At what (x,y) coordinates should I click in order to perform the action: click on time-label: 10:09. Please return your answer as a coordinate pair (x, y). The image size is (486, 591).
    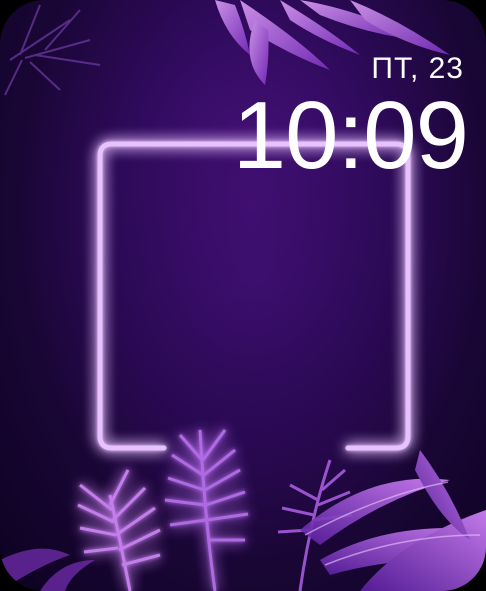
    Looking at the image, I should click on (350, 135).